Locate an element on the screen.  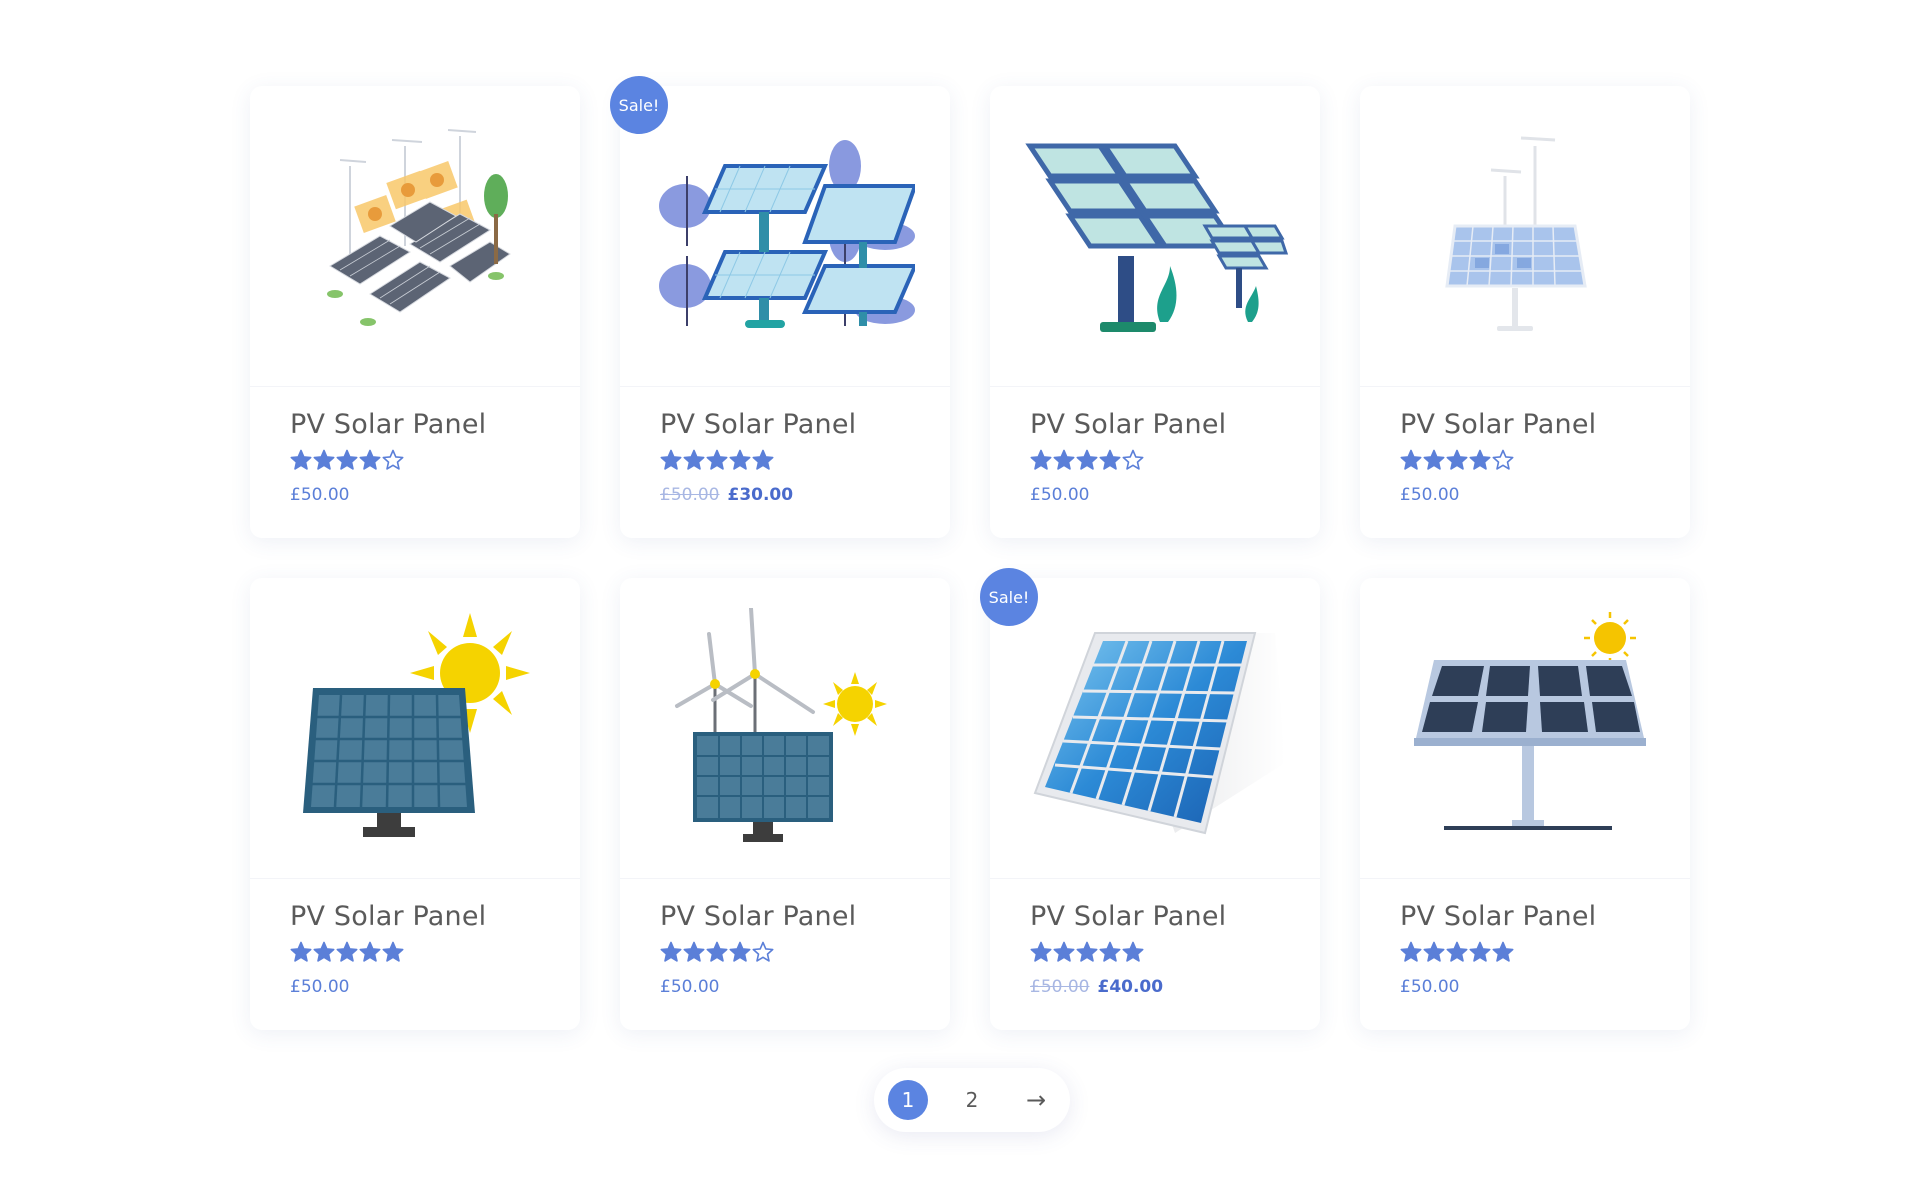
page-2-link: 2 is located at coordinates (972, 1100).